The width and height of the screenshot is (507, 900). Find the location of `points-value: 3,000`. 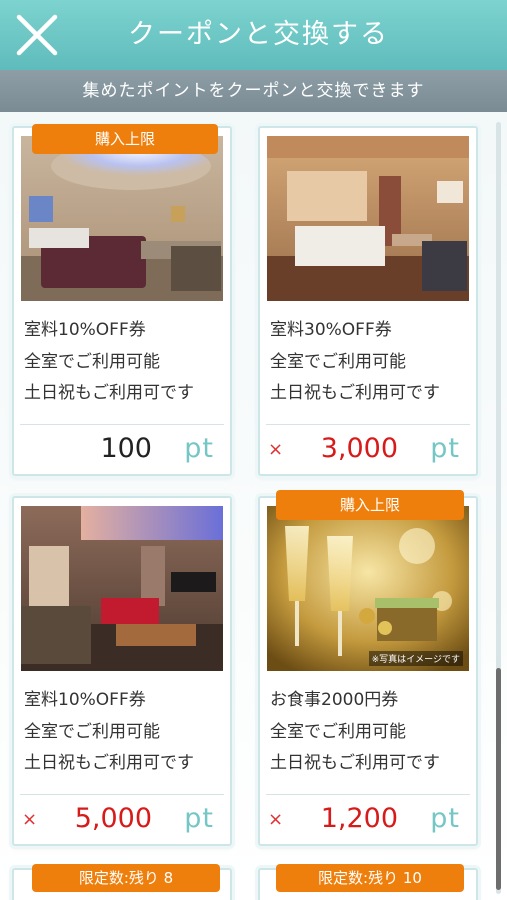

points-value: 3,000 is located at coordinates (359, 448).